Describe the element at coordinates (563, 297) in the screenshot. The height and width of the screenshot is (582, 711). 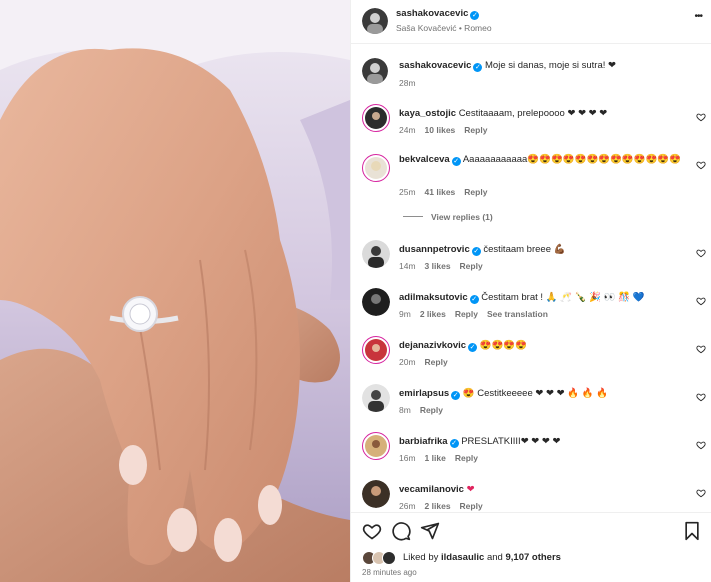
I see `comment-text: Čestitam brat ! 🙏 🥂 🍾 🎉 👀 🎊 💙` at that location.